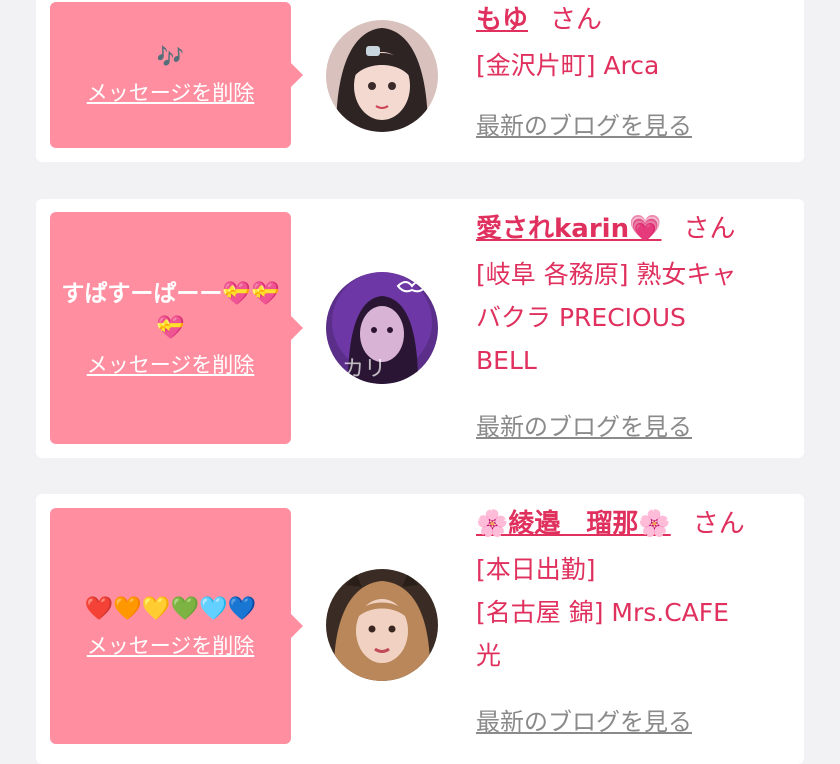  What do you see at coordinates (502, 20) in the screenshot?
I see `member-name-link: もゆ` at bounding box center [502, 20].